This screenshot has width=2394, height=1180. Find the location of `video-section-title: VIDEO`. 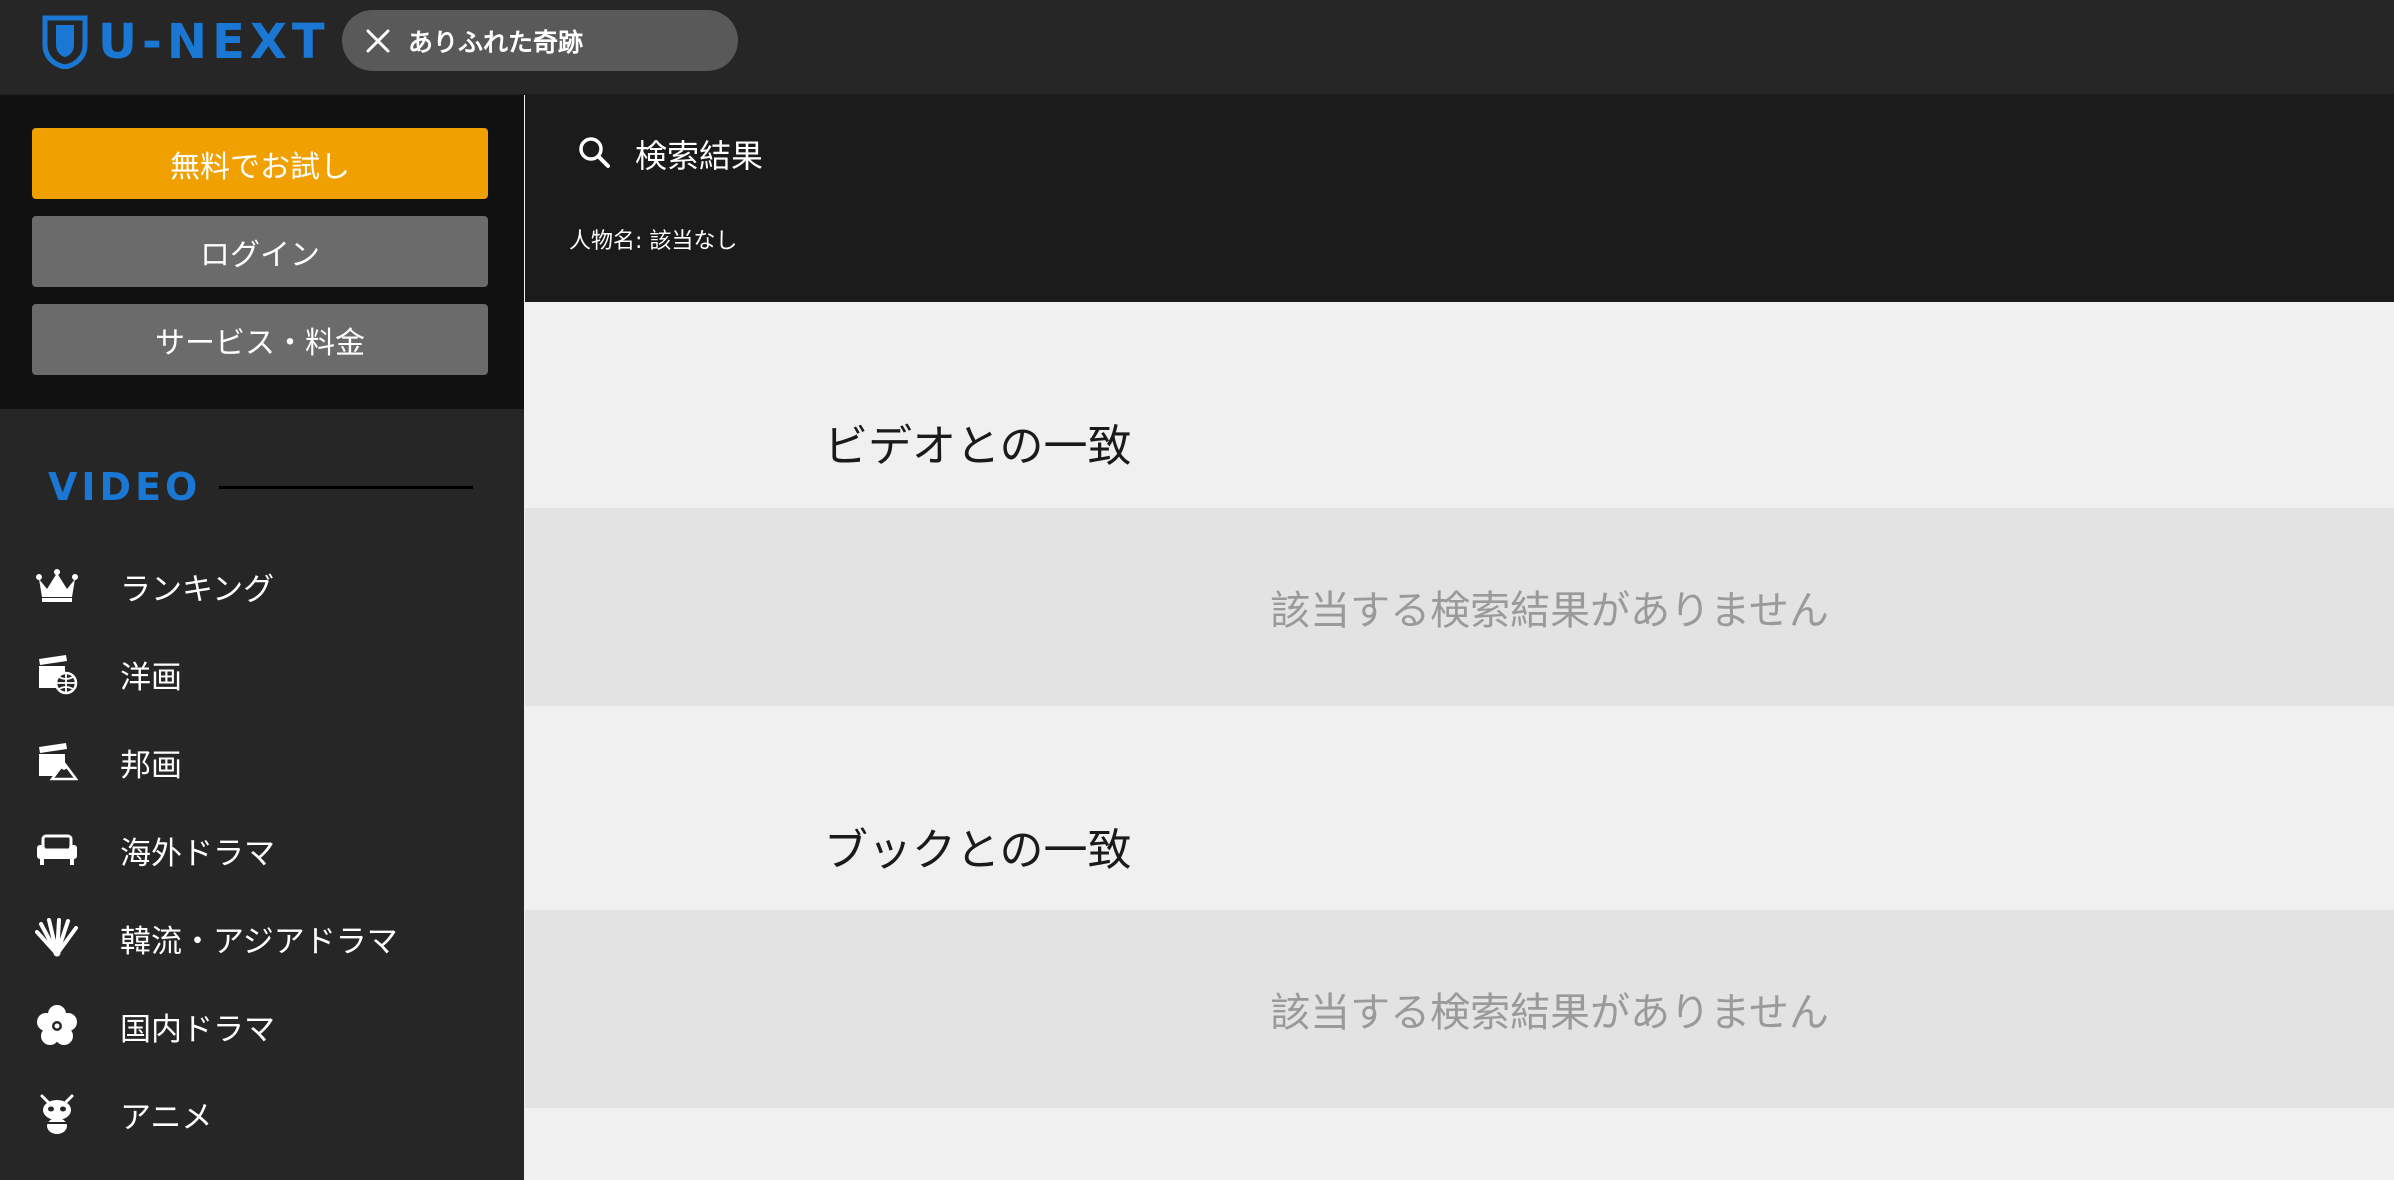

video-section-title: VIDEO is located at coordinates (125, 487).